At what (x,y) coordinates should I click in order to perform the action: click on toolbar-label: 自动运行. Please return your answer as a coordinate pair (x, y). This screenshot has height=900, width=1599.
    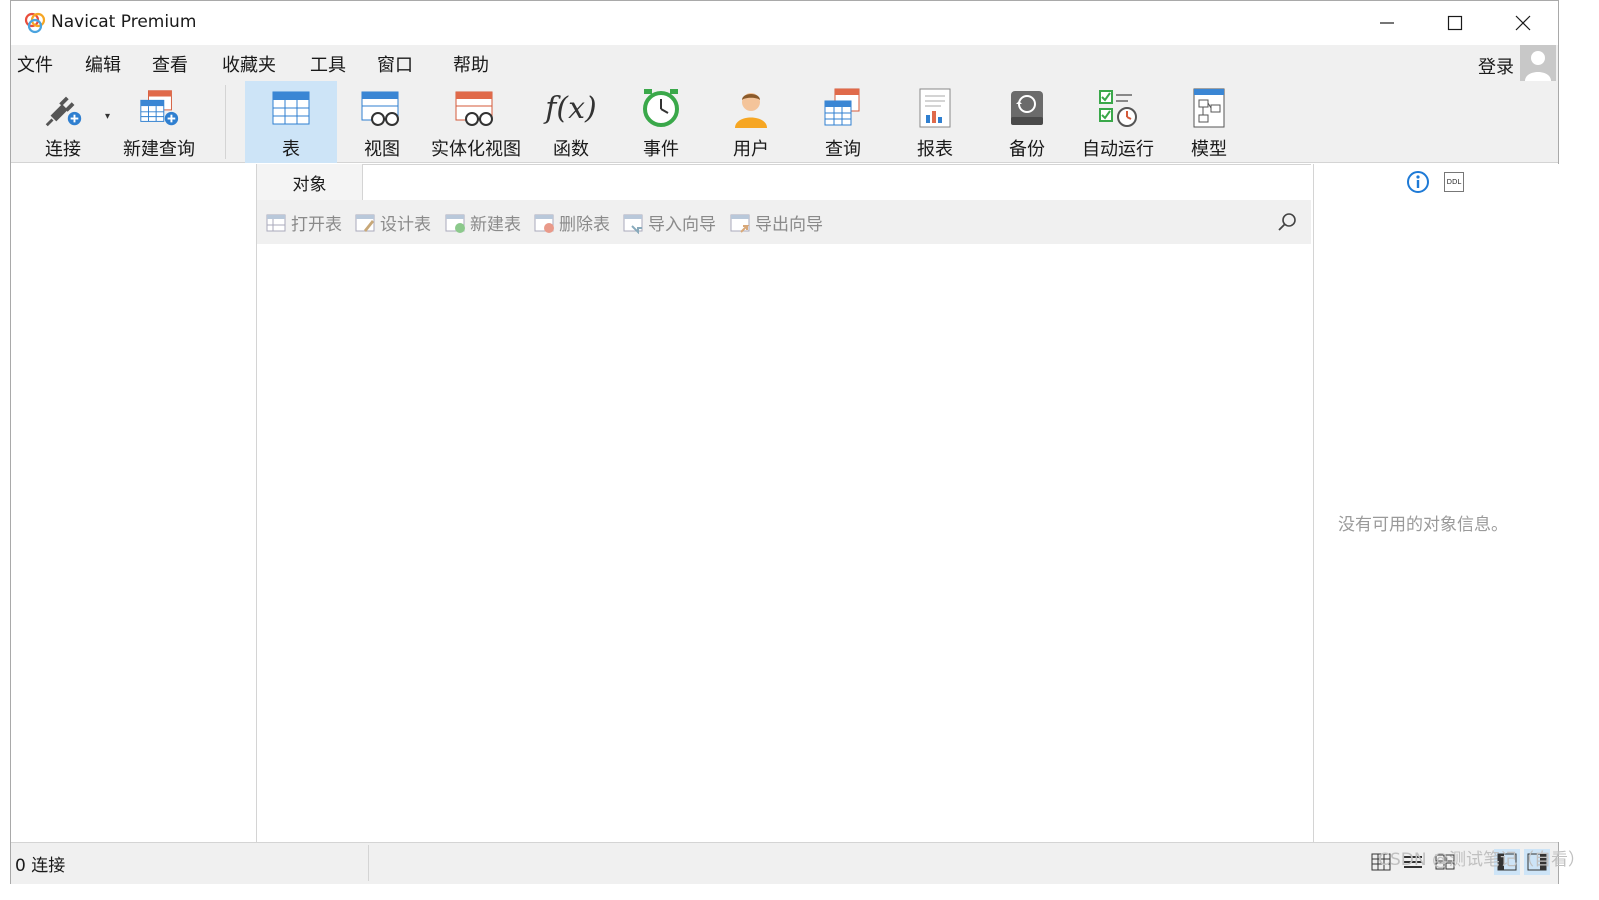
    Looking at the image, I should click on (1118, 149).